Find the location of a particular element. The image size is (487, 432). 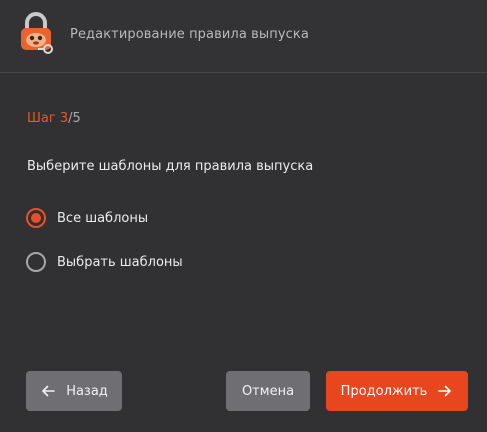

back-button-label: Назад is located at coordinates (87, 391).